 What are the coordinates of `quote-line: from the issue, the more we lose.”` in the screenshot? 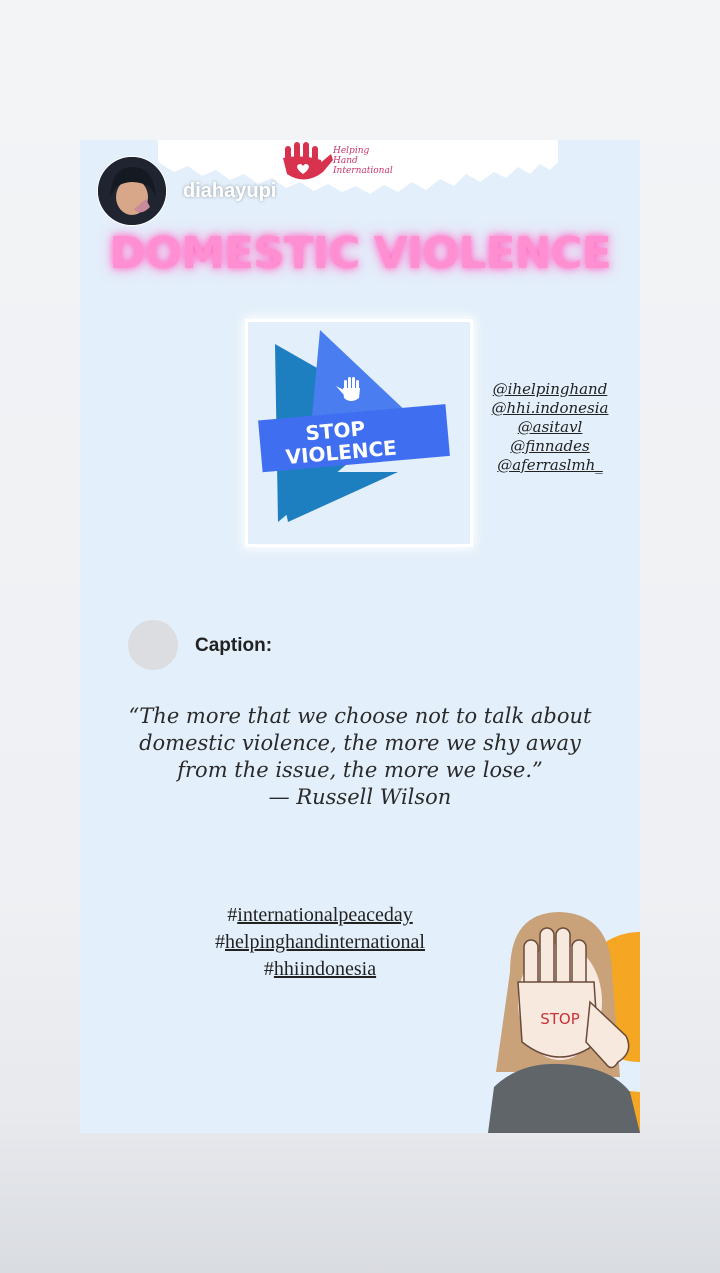 It's located at (360, 770).